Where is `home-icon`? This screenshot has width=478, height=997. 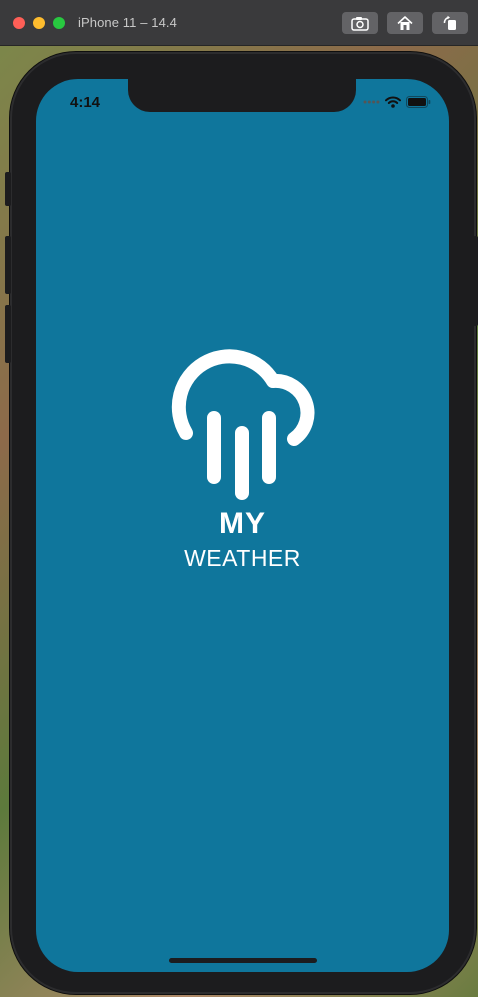 home-icon is located at coordinates (405, 22).